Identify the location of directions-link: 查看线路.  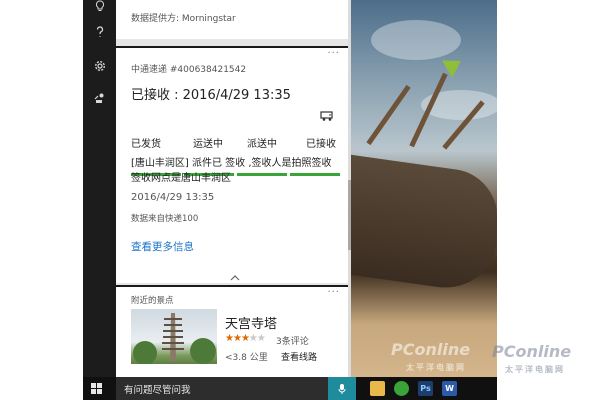
(299, 356).